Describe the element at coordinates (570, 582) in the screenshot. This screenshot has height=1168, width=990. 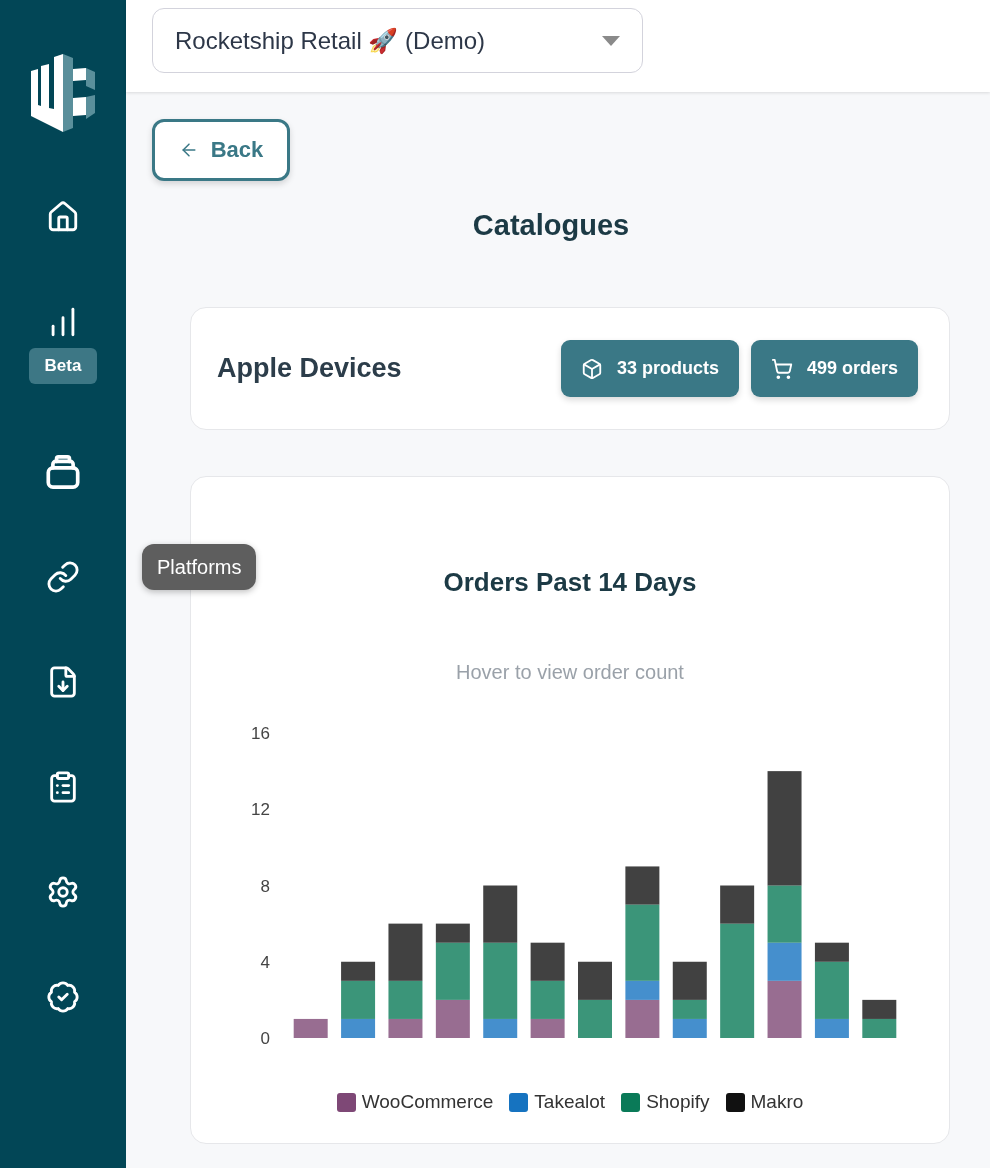
I see `chart-title: Orders Past 14 Days` at that location.